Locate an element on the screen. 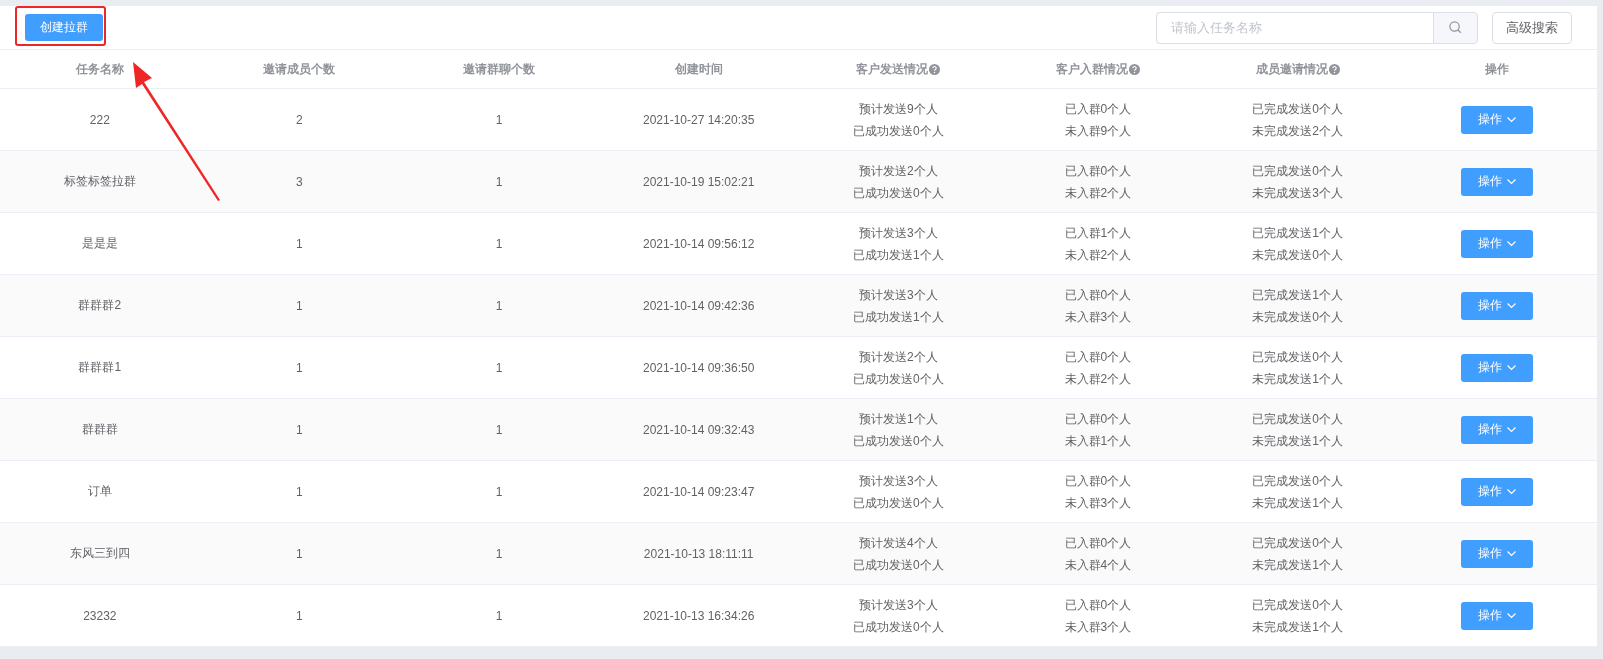  search-button is located at coordinates (1455, 27).